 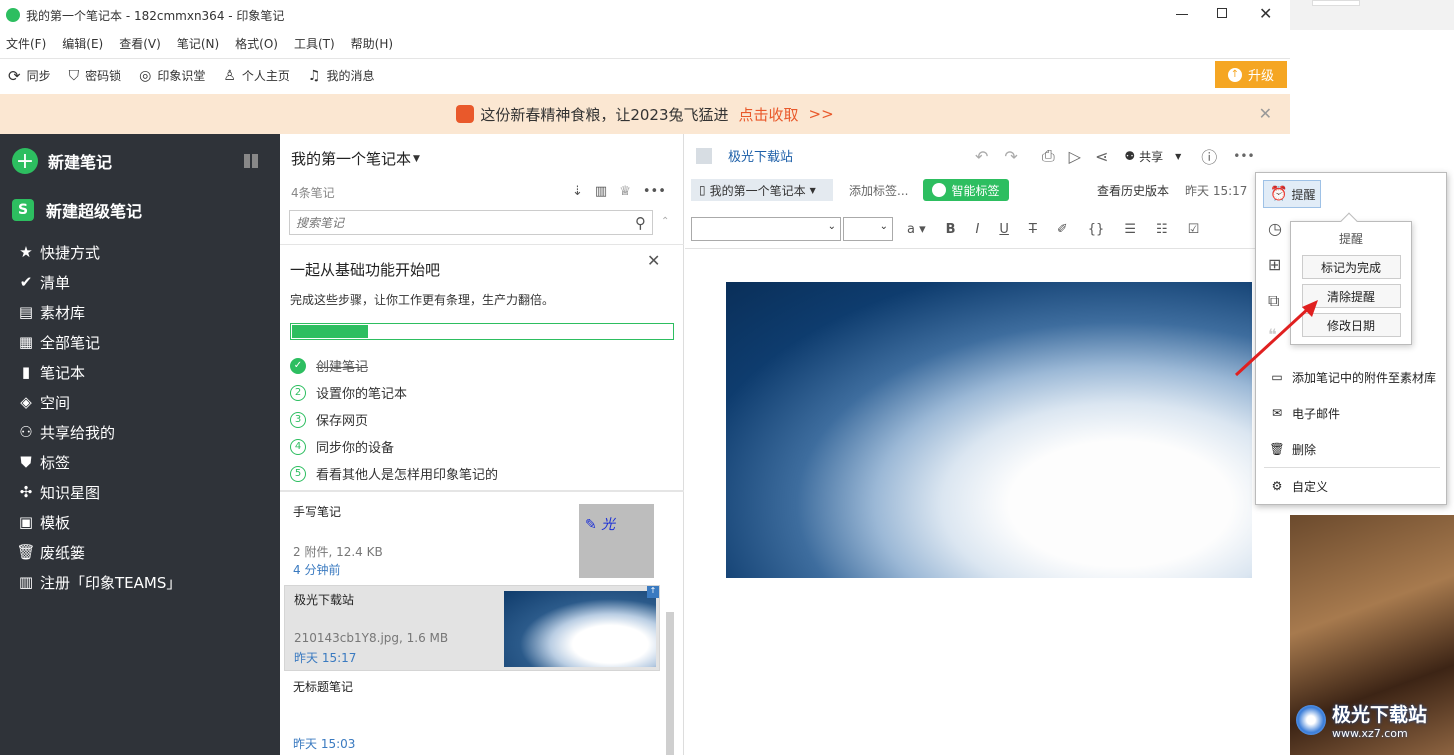 What do you see at coordinates (317, 570) in the screenshot?
I see `note-time: 4 分钟前` at bounding box center [317, 570].